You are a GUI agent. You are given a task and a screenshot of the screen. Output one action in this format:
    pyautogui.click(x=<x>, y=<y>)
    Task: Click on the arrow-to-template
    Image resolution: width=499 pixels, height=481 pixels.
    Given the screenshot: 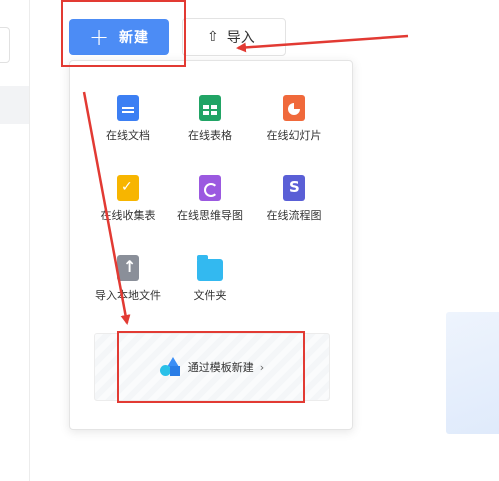 What is the action you would take?
    pyautogui.click(x=106, y=208)
    